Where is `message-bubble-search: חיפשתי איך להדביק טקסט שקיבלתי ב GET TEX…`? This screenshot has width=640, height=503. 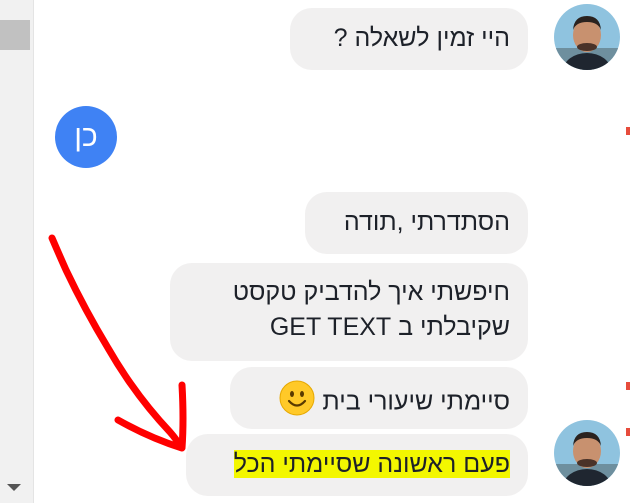
message-bubble-search: חיפשתי איך להדביק טקסט שקיבלתי ב GET TEX… is located at coordinates (349, 312).